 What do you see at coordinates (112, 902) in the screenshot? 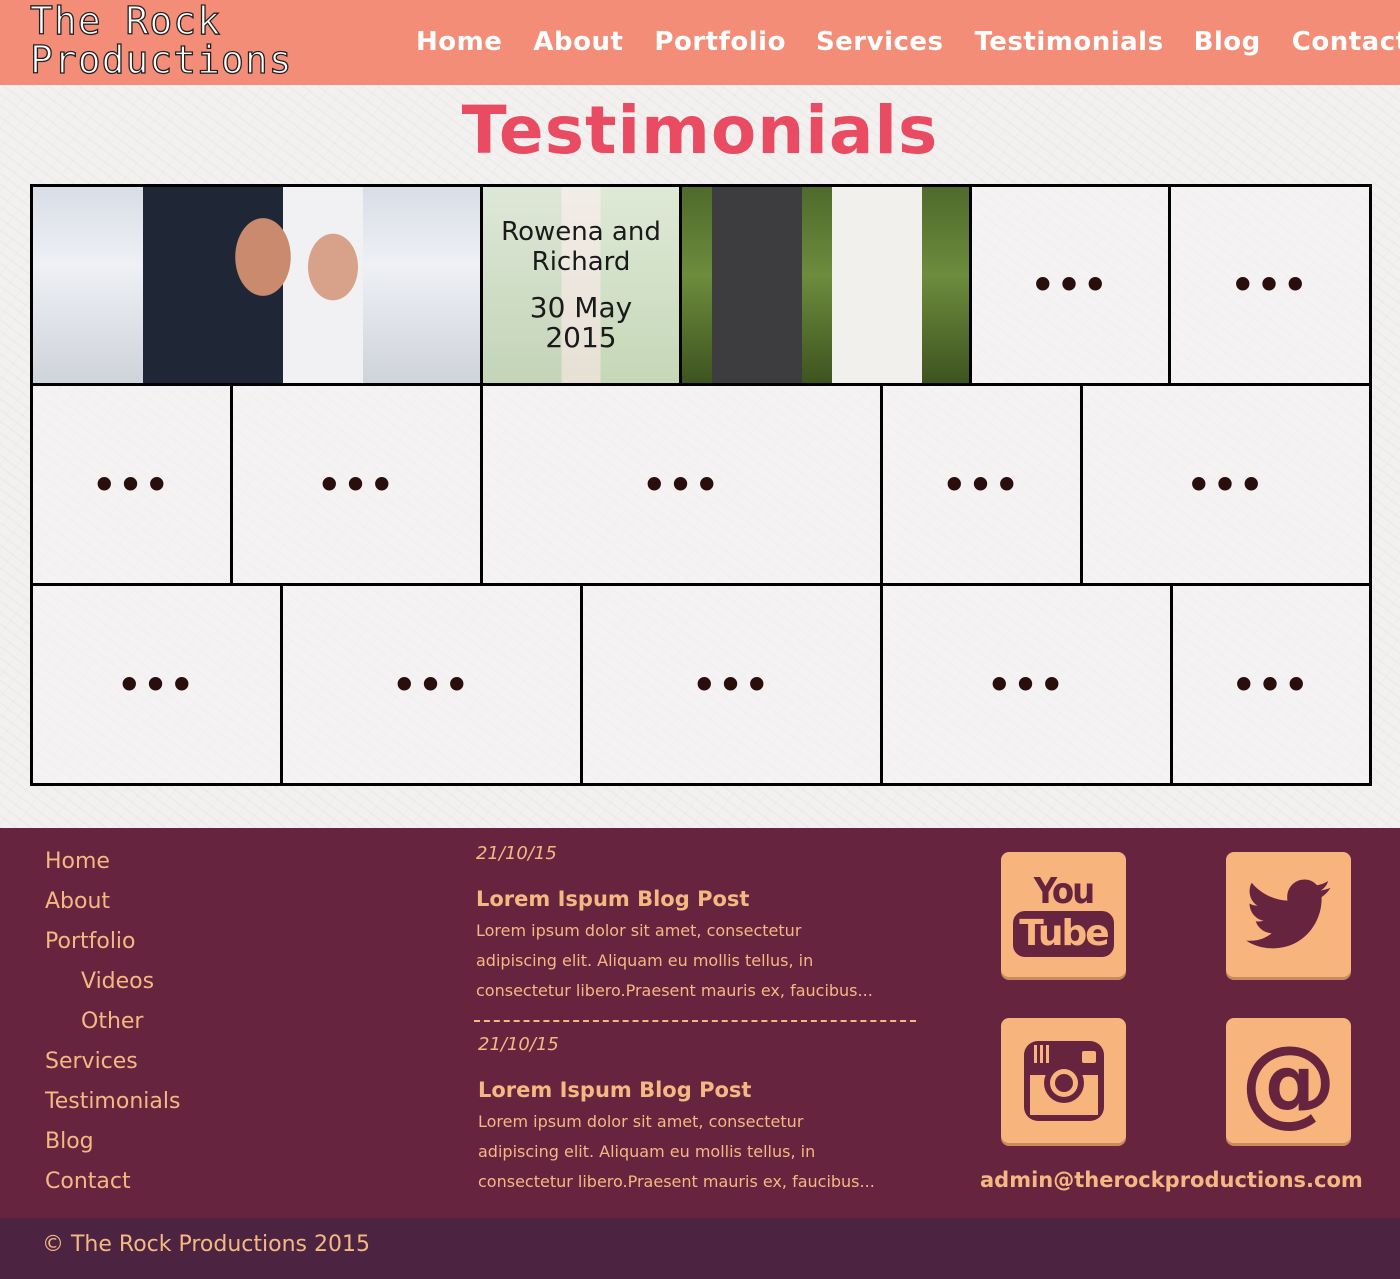
I see `footer-link-about: About` at bounding box center [112, 902].